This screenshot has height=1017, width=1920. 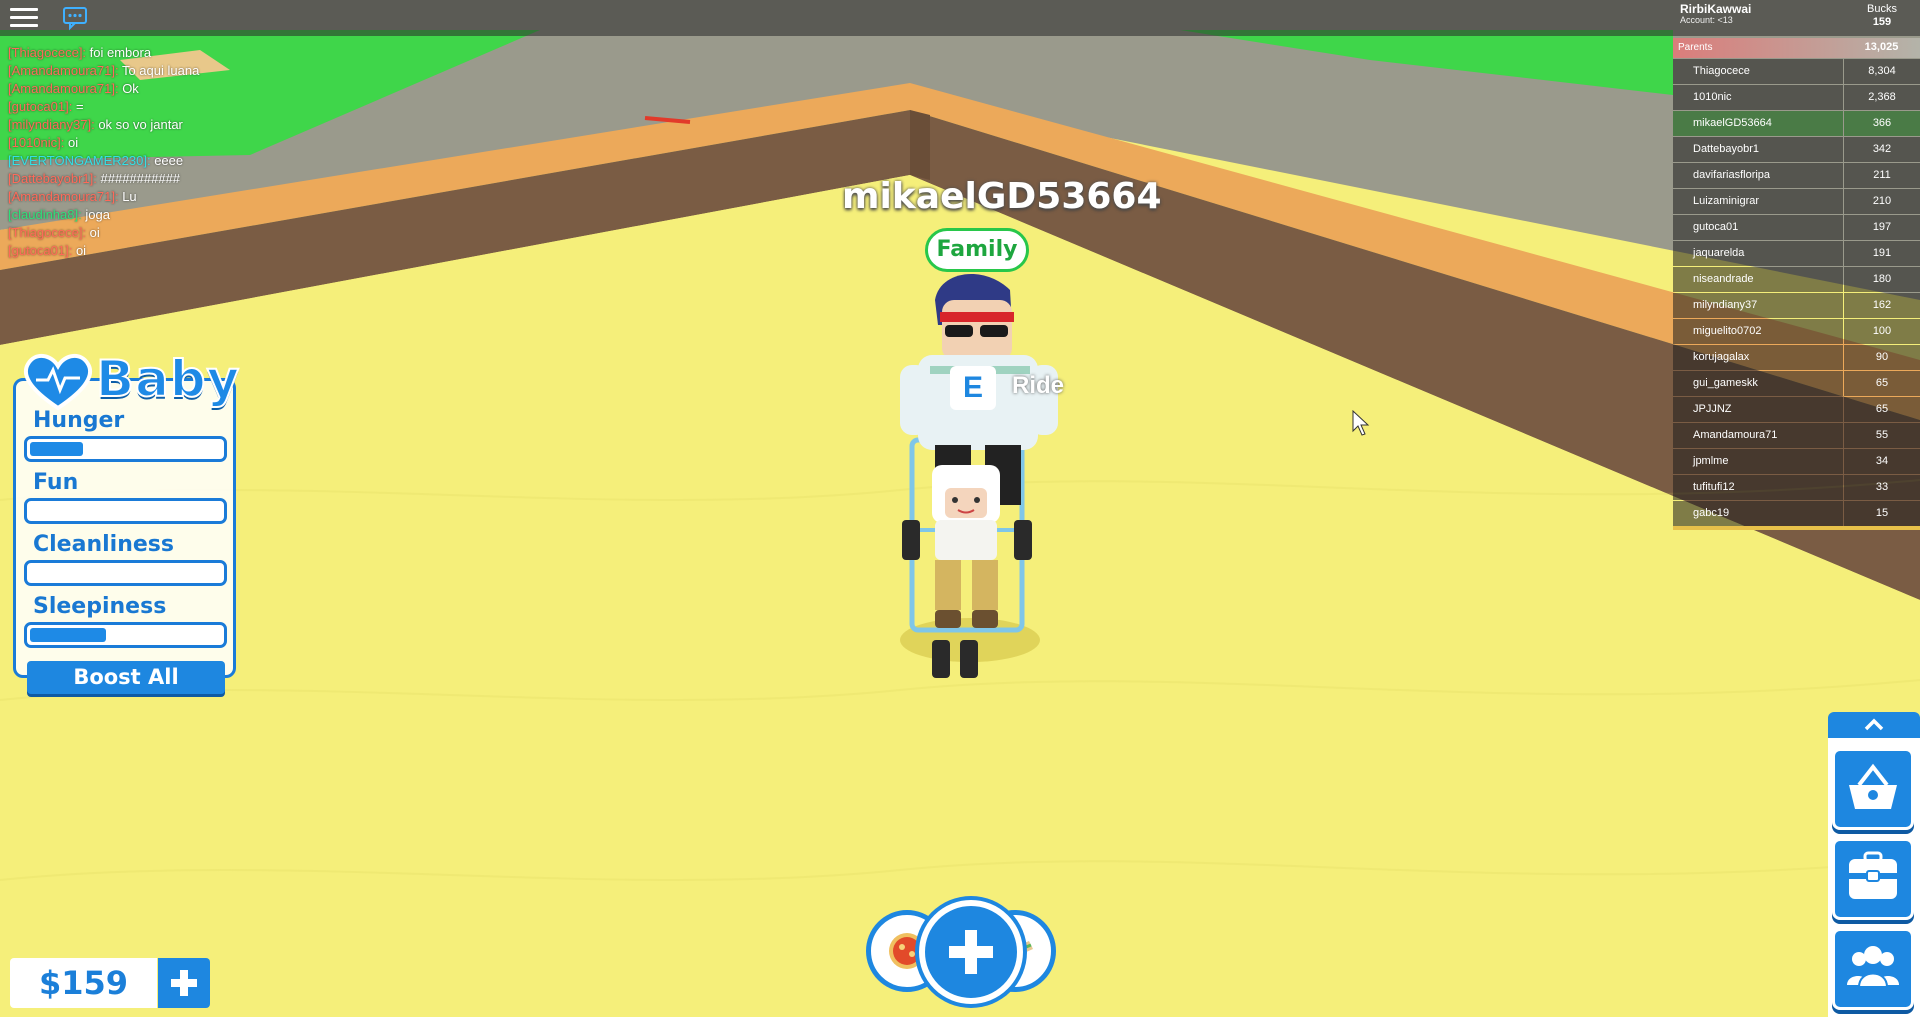 What do you see at coordinates (125, 635) in the screenshot?
I see `sleepiness-bar` at bounding box center [125, 635].